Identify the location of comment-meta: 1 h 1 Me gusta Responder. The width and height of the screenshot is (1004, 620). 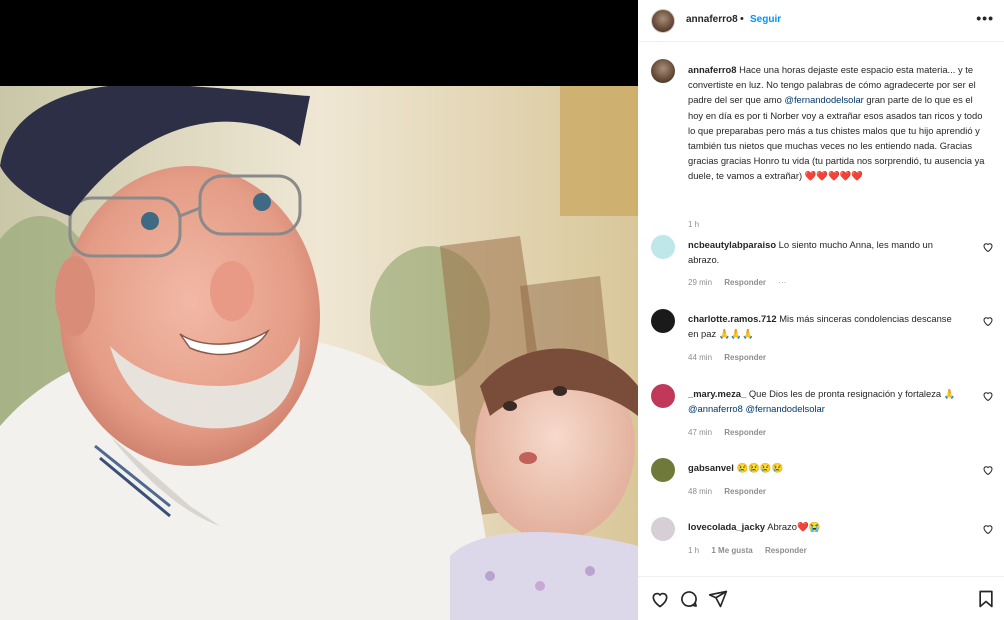
(752, 550).